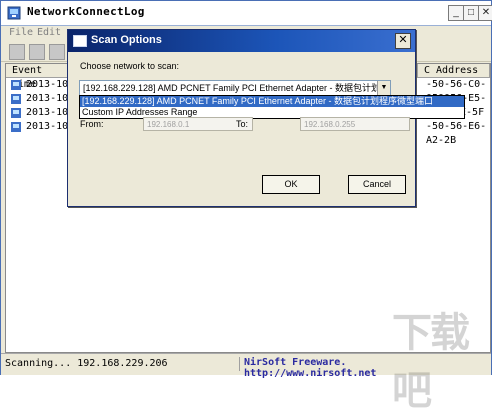  I want to click on window-title: NetworkConnectLog, so click(86, 11).